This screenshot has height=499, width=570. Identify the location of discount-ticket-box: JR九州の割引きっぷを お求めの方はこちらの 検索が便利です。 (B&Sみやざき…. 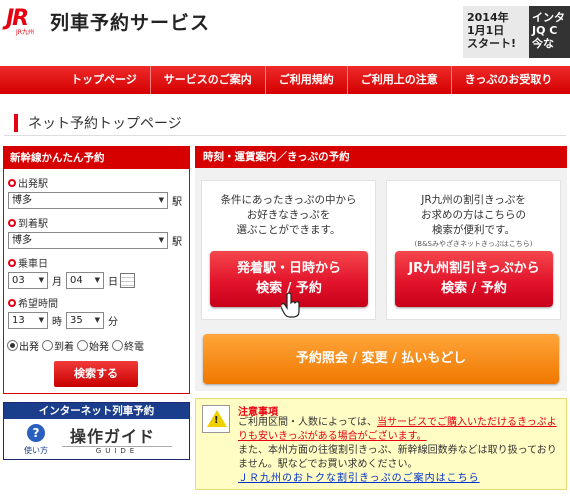
(473, 250).